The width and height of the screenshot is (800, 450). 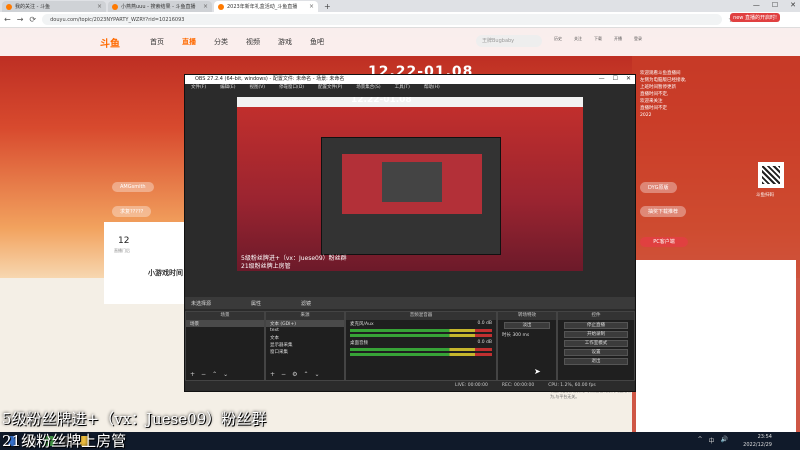 I want to click on nav-video: 视频, so click(x=253, y=42).